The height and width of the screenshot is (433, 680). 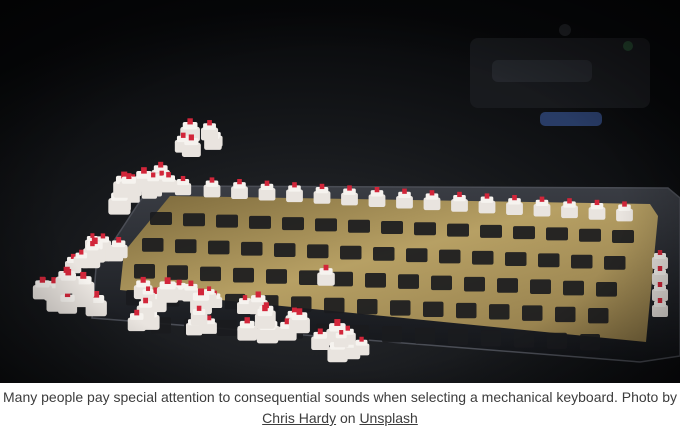 I want to click on photographer-link: Chris Hardy, so click(x=299, y=418).